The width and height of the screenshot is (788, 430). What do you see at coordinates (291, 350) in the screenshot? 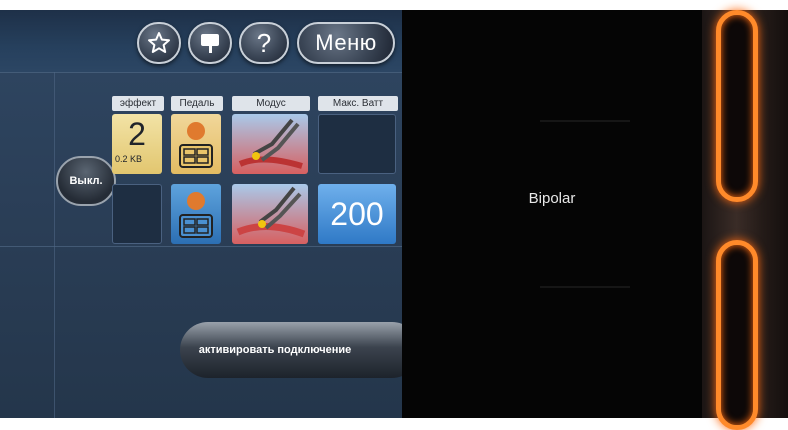
I see `activate-connection-button: активировать подключение` at bounding box center [291, 350].